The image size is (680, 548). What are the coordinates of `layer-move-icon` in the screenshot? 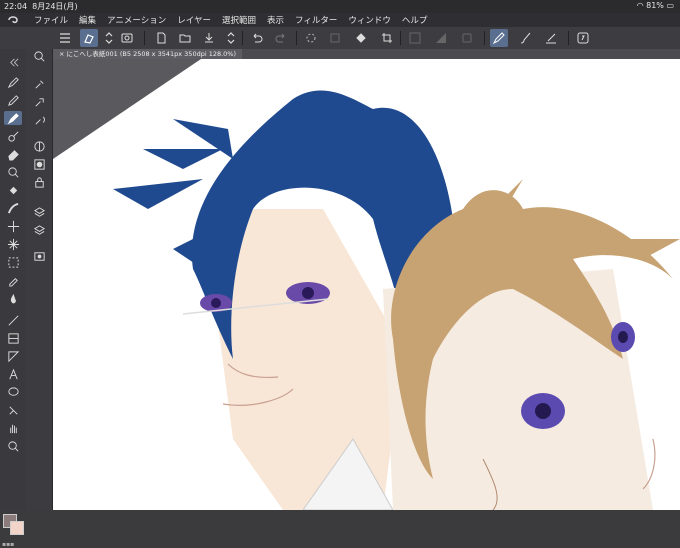 It's located at (39, 84).